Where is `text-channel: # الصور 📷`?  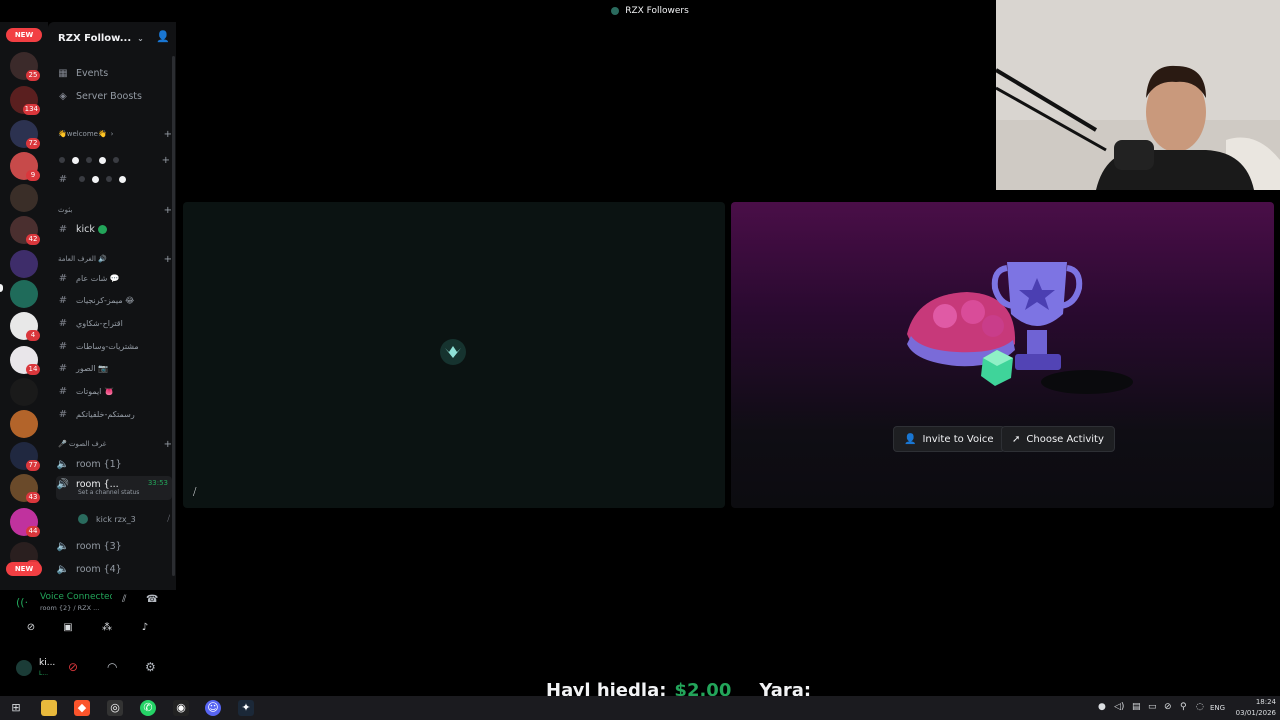
text-channel: # الصور 📷 is located at coordinates (114, 369).